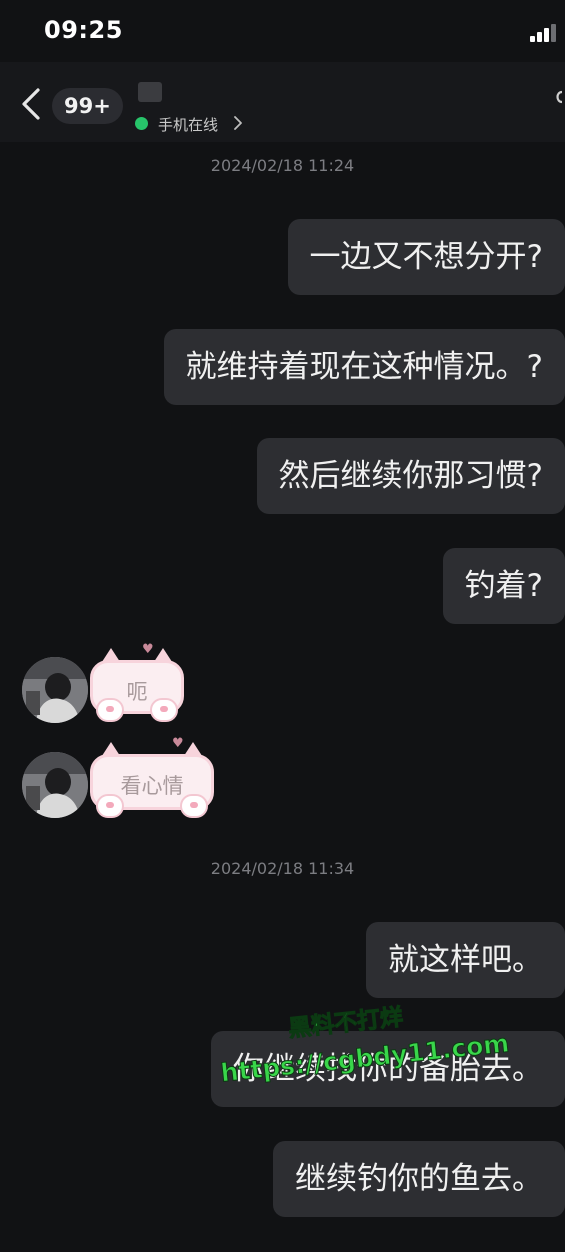 This screenshot has width=565, height=1252. I want to click on more-options-icon, so click(559, 101).